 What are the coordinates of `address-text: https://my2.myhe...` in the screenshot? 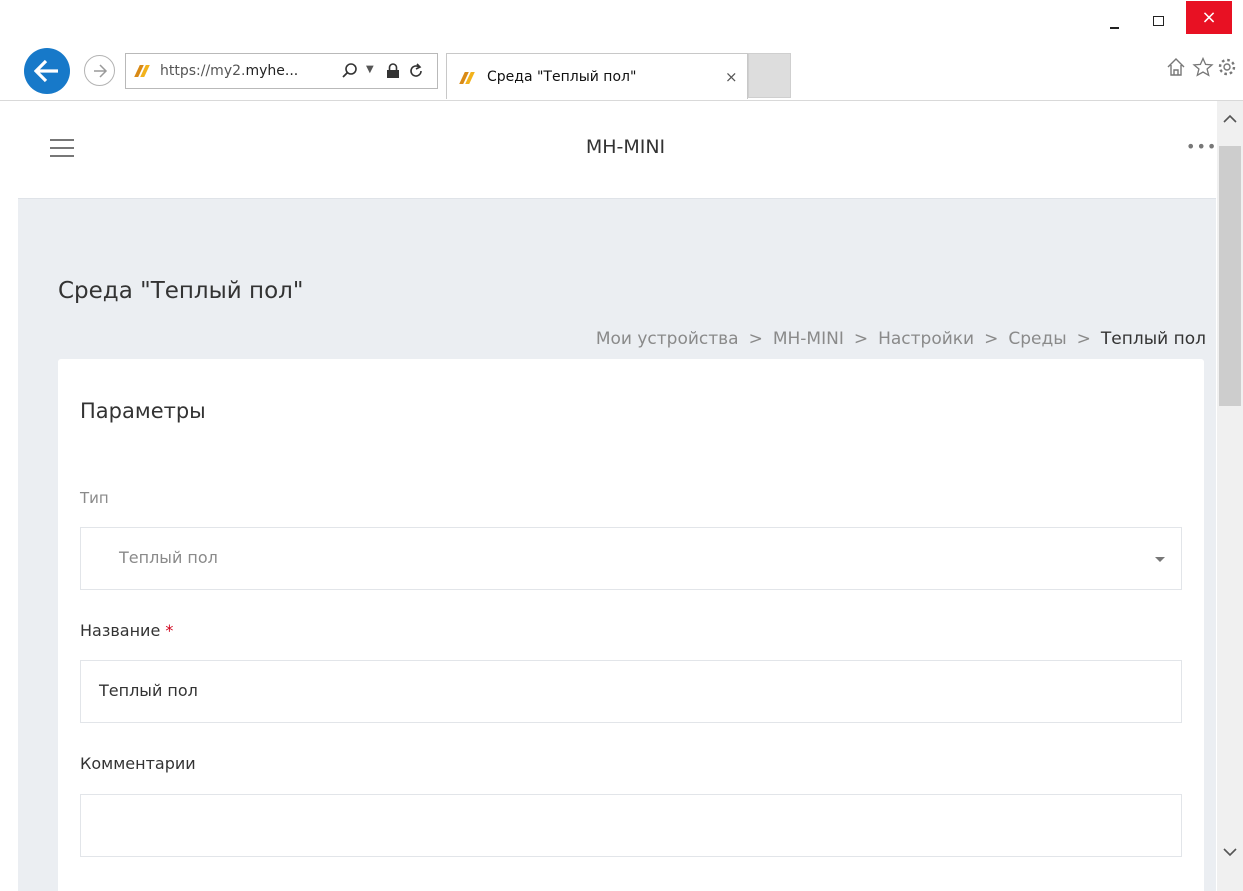 It's located at (229, 71).